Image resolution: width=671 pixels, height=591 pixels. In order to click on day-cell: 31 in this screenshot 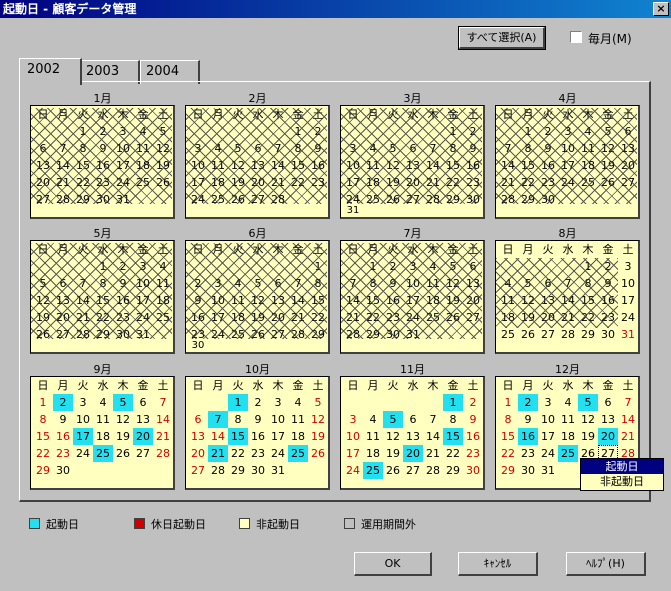, I will do `click(123, 199)`.